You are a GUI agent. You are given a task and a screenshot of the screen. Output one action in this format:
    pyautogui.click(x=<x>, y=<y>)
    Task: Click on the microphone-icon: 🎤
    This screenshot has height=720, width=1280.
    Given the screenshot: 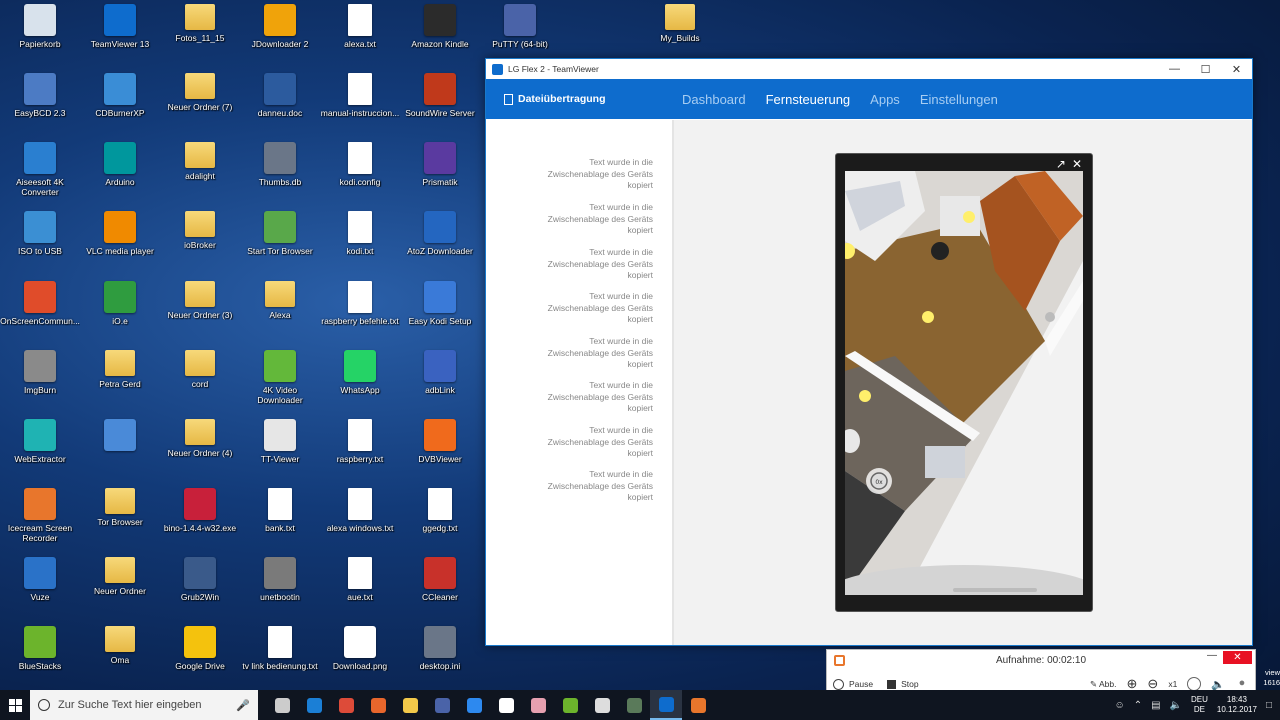 What is the action you would take?
    pyautogui.click(x=243, y=705)
    